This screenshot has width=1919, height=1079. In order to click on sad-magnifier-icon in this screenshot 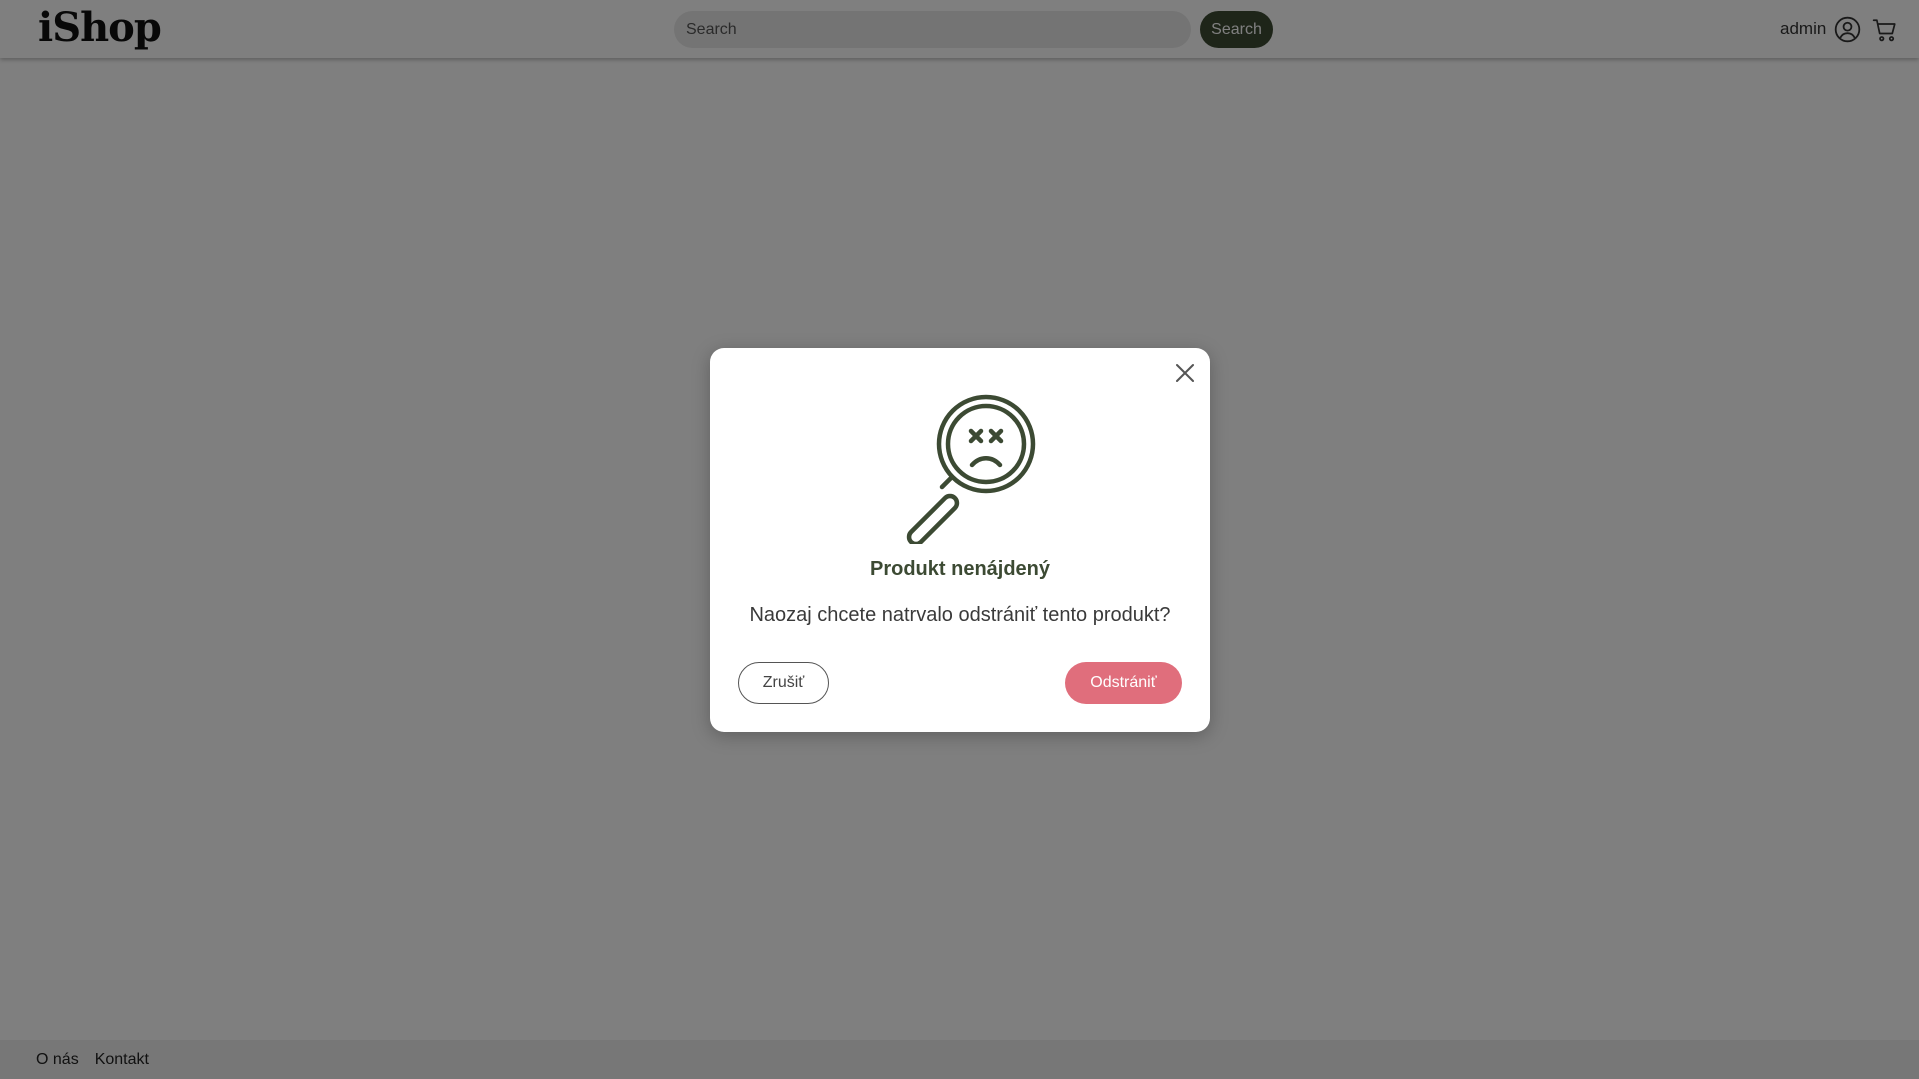, I will do `click(971, 469)`.